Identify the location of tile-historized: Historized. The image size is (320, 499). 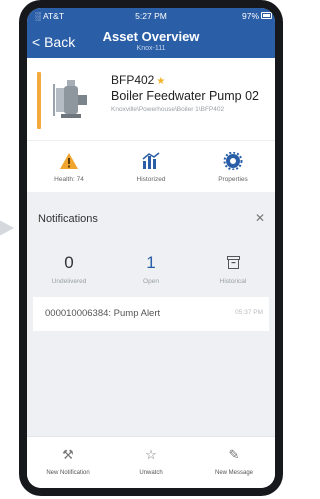
(151, 167).